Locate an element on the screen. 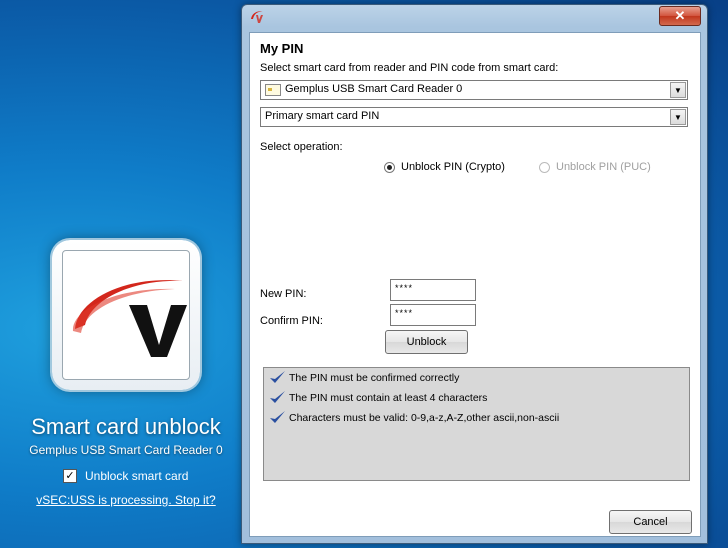 The height and width of the screenshot is (548, 728). operation-label: Select operation: is located at coordinates (301, 147).